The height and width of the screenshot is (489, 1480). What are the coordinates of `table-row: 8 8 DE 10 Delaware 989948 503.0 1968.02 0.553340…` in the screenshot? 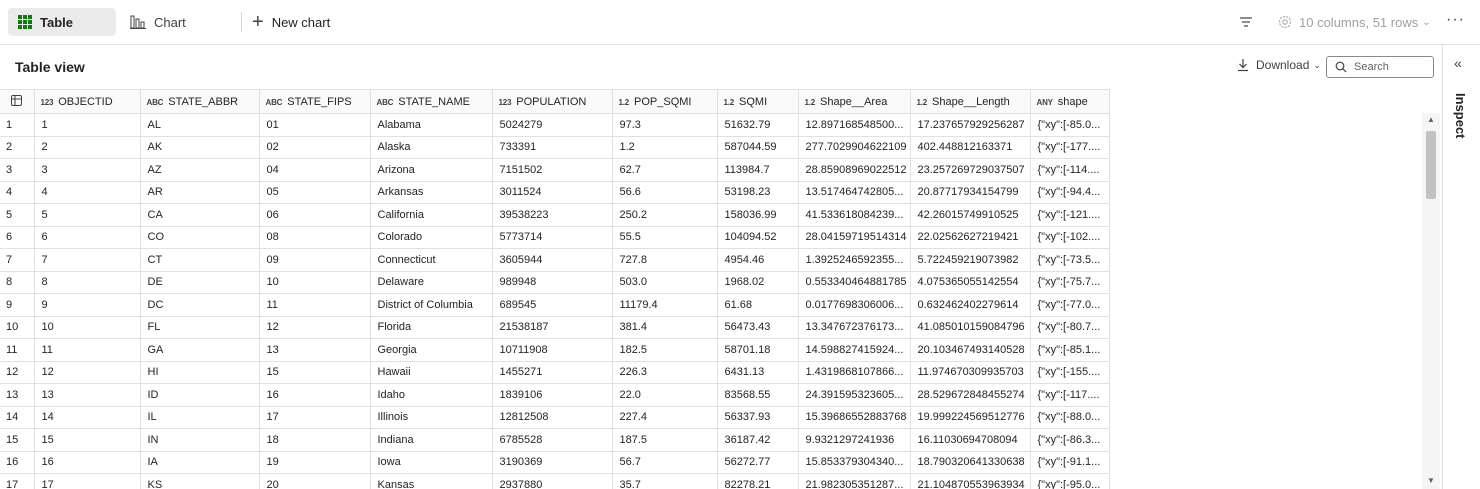 It's located at (555, 282).